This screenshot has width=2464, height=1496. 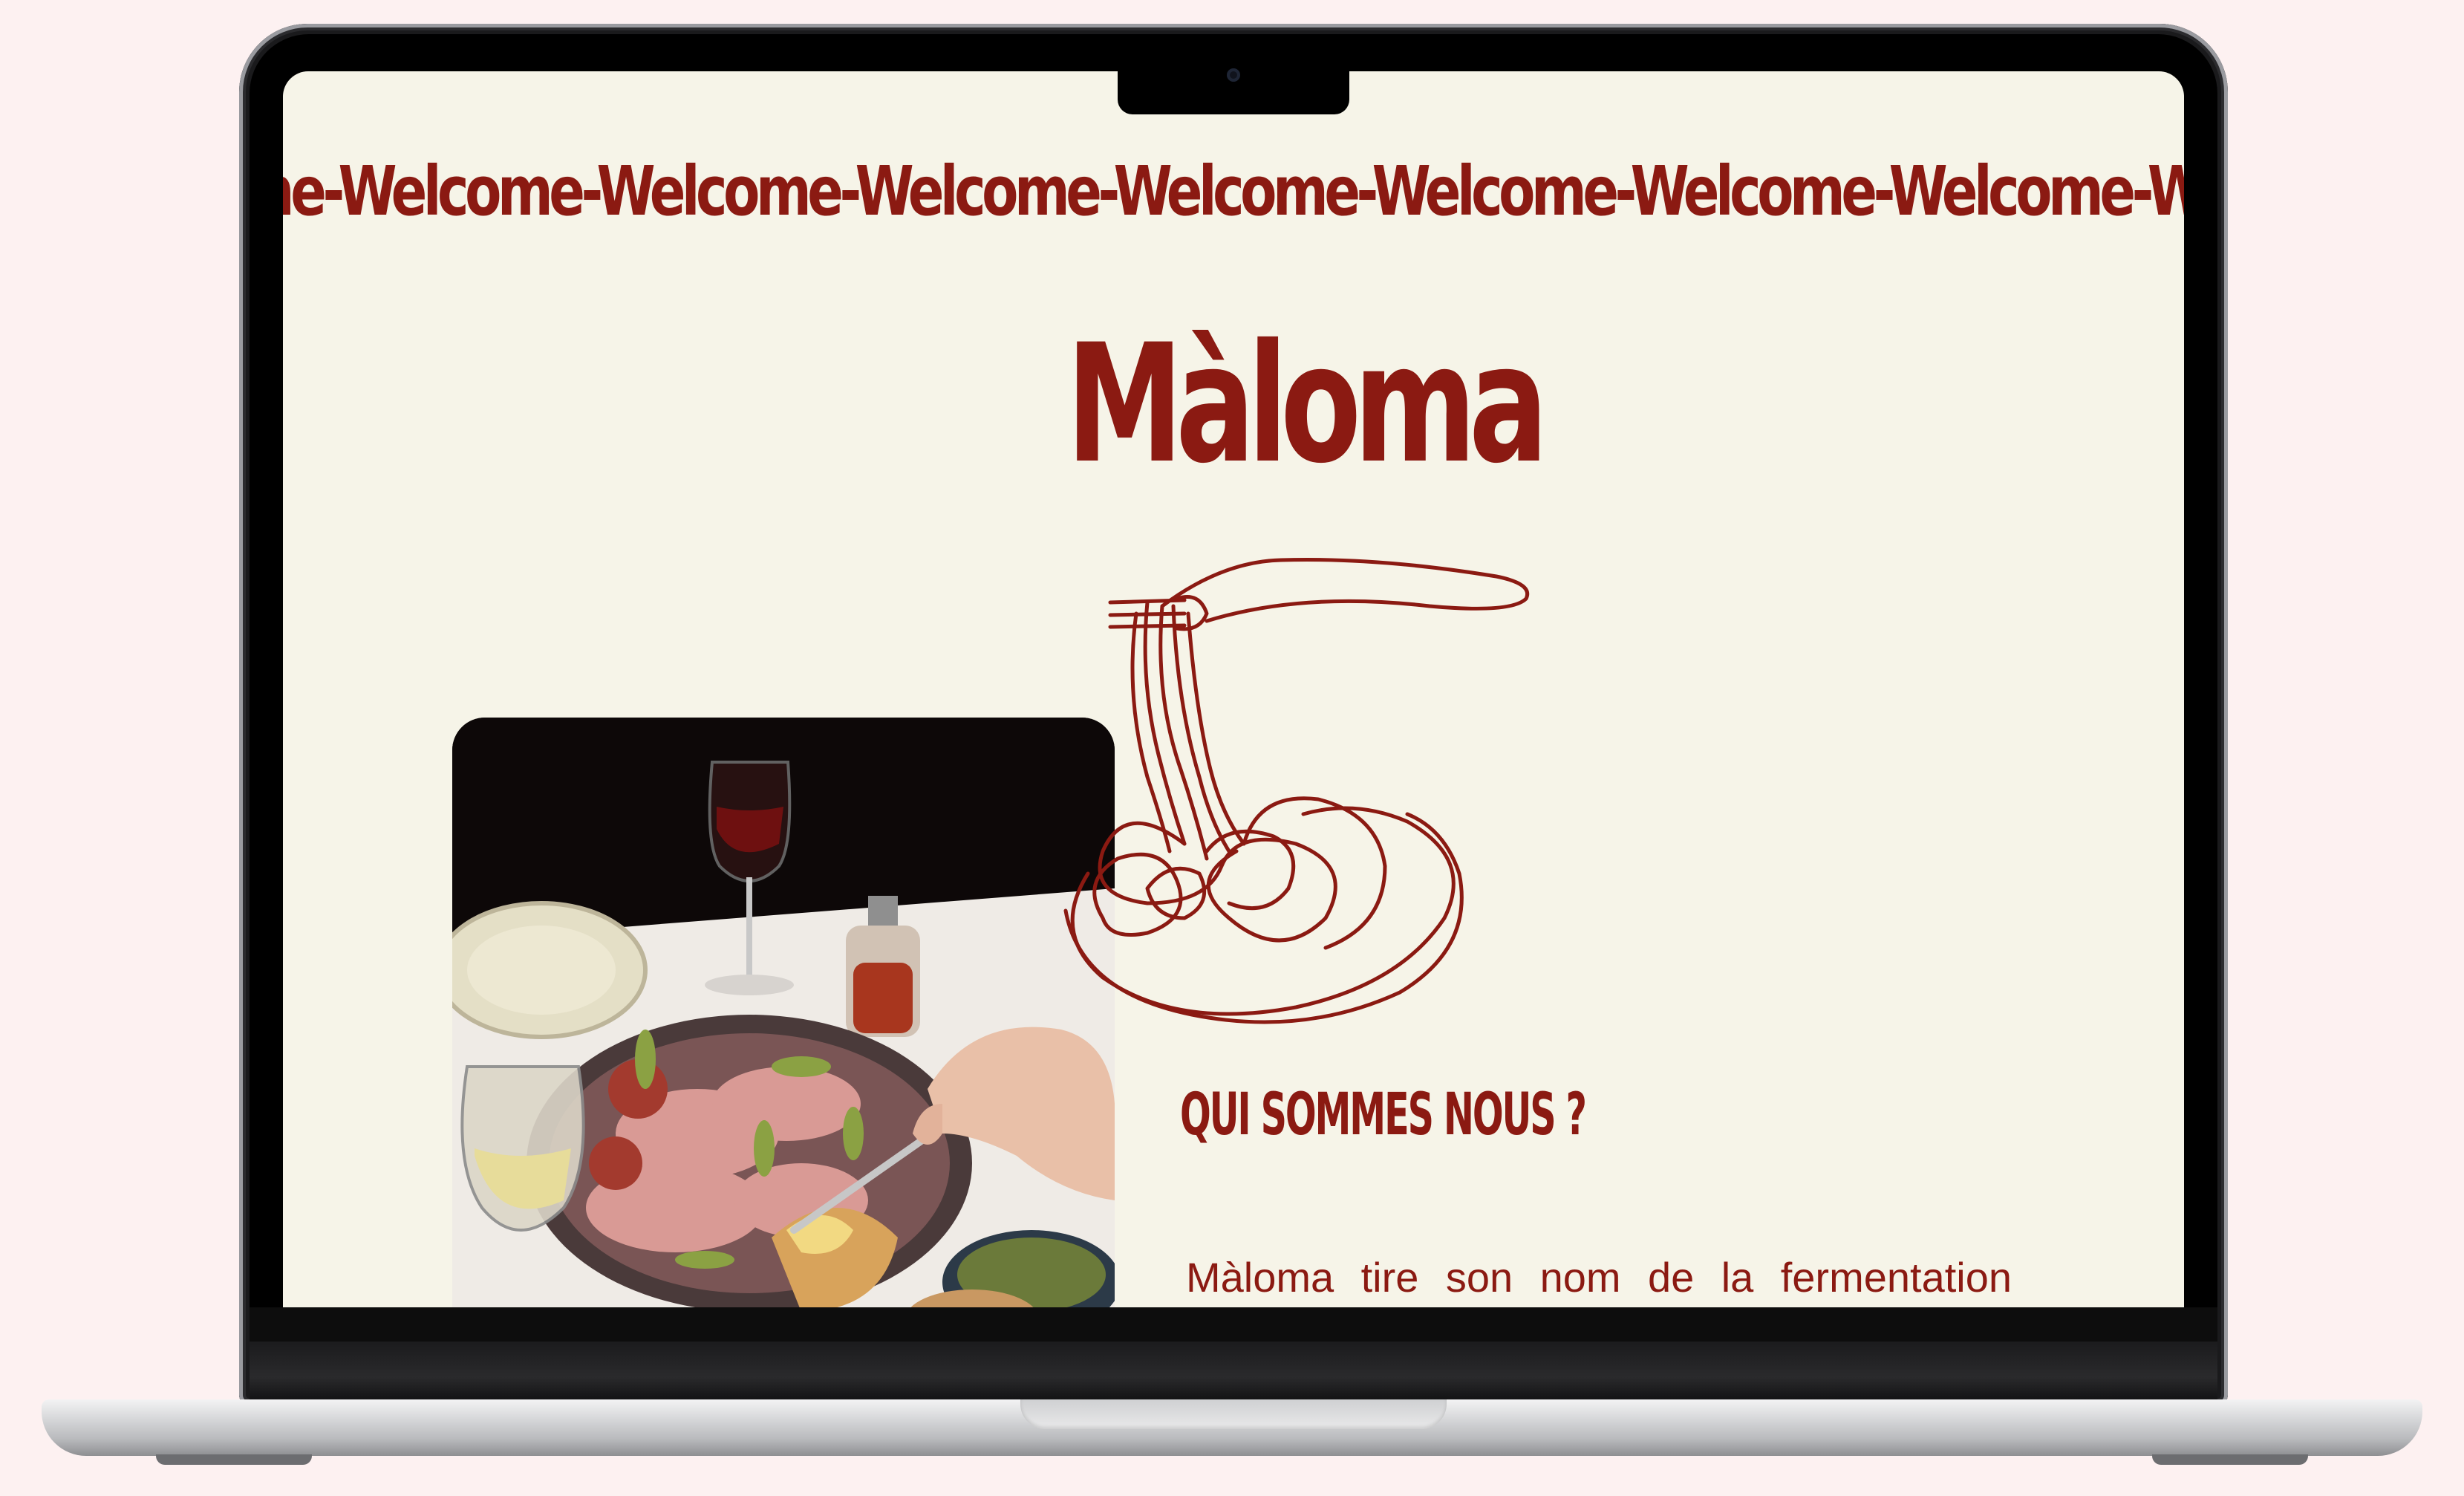 I want to click on hero-photo-image, so click(x=783, y=1013).